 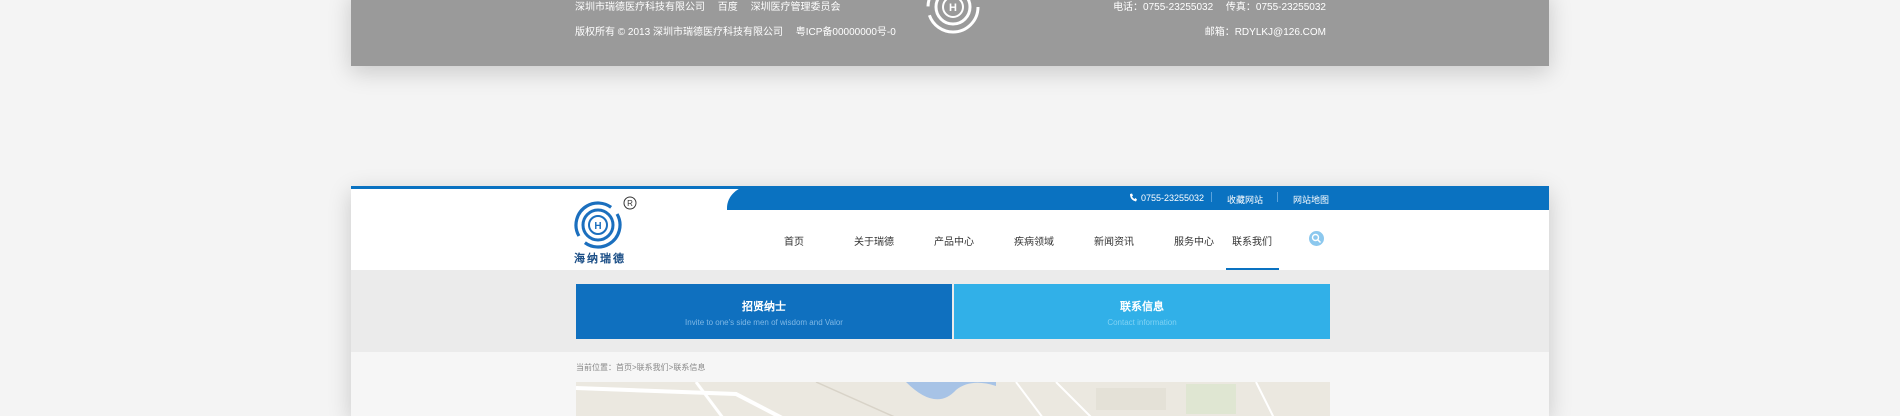 I want to click on logo-letter: H, so click(x=597, y=226).